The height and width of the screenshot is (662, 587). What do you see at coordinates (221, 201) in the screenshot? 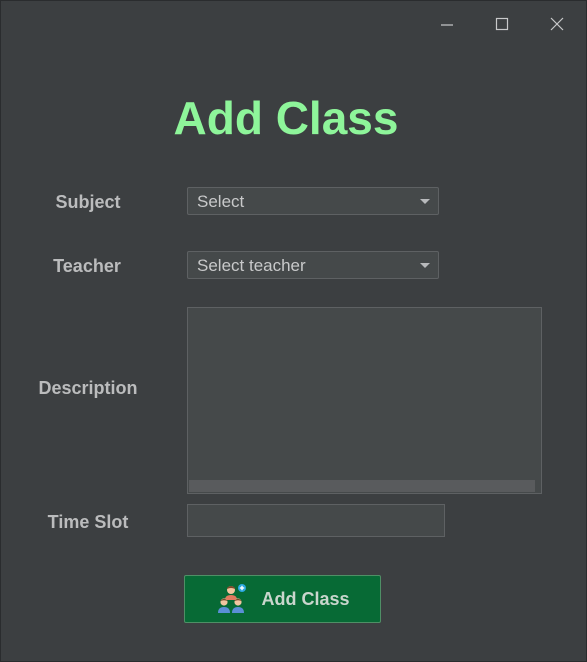
I see `subject-select-value: Select` at bounding box center [221, 201].